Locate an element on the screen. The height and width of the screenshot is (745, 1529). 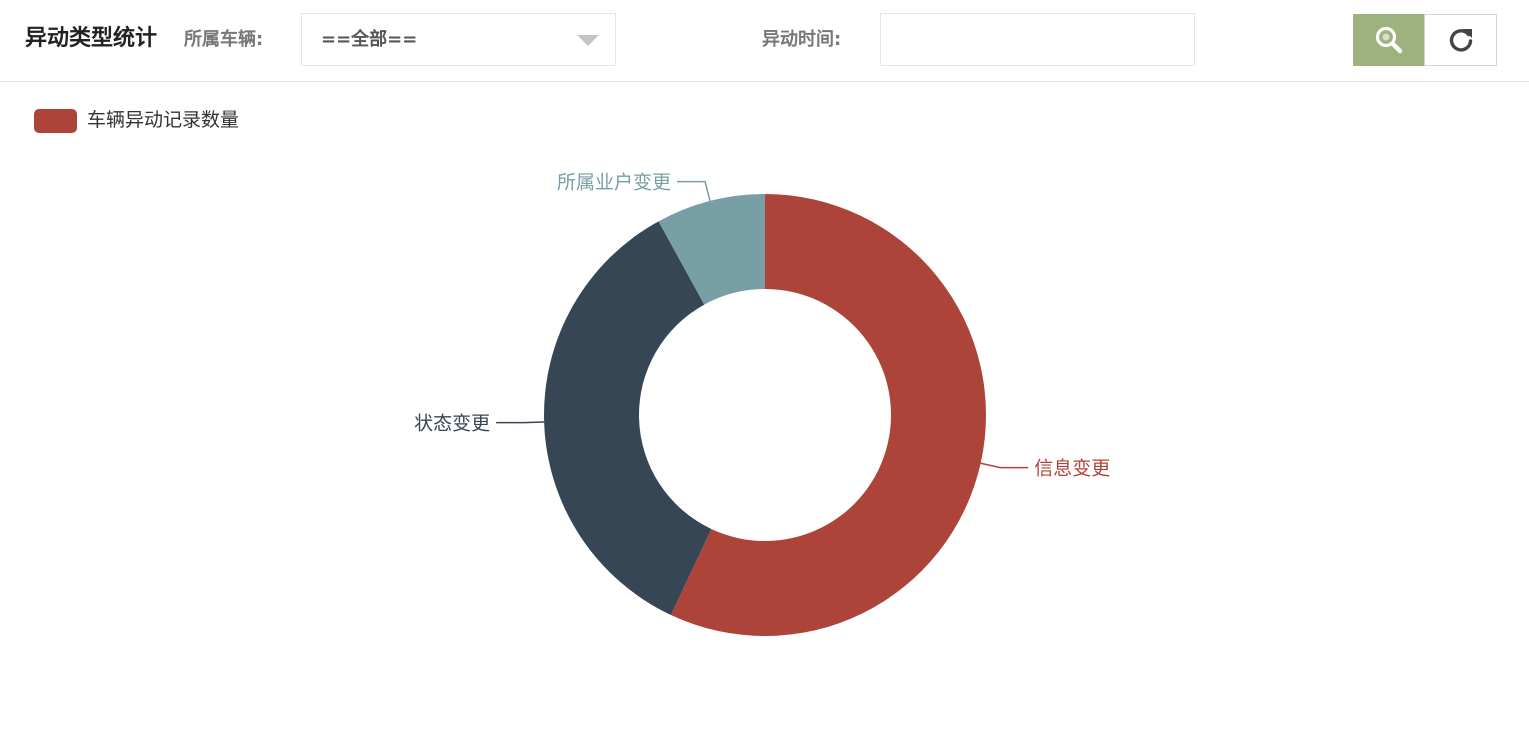
slice-label: 信息变更 is located at coordinates (1072, 469).